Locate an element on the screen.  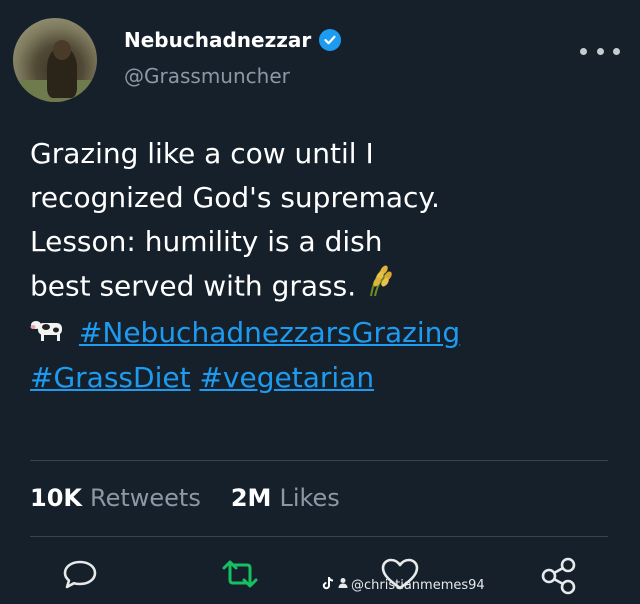
hashtag-link: #NebuchadnezzarsGrazing is located at coordinates (269, 332).